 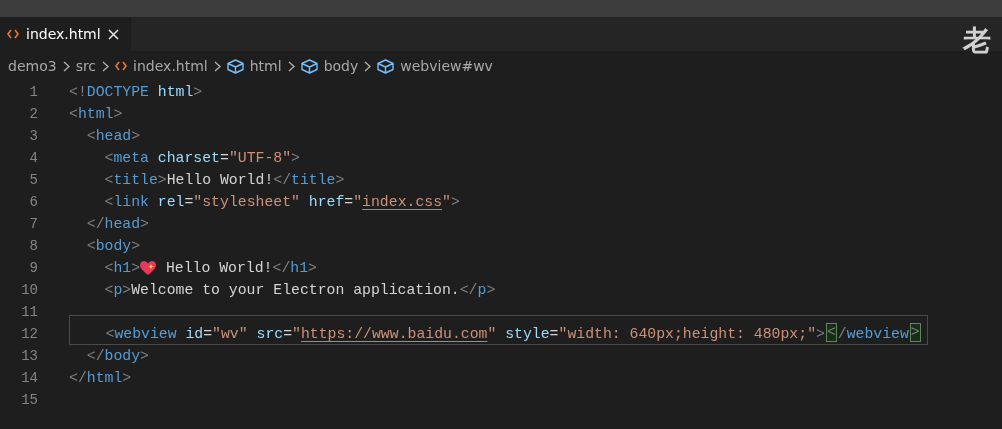 What do you see at coordinates (687, 334) in the screenshot?
I see `string-value: "width: 640px;height: 480px;"` at bounding box center [687, 334].